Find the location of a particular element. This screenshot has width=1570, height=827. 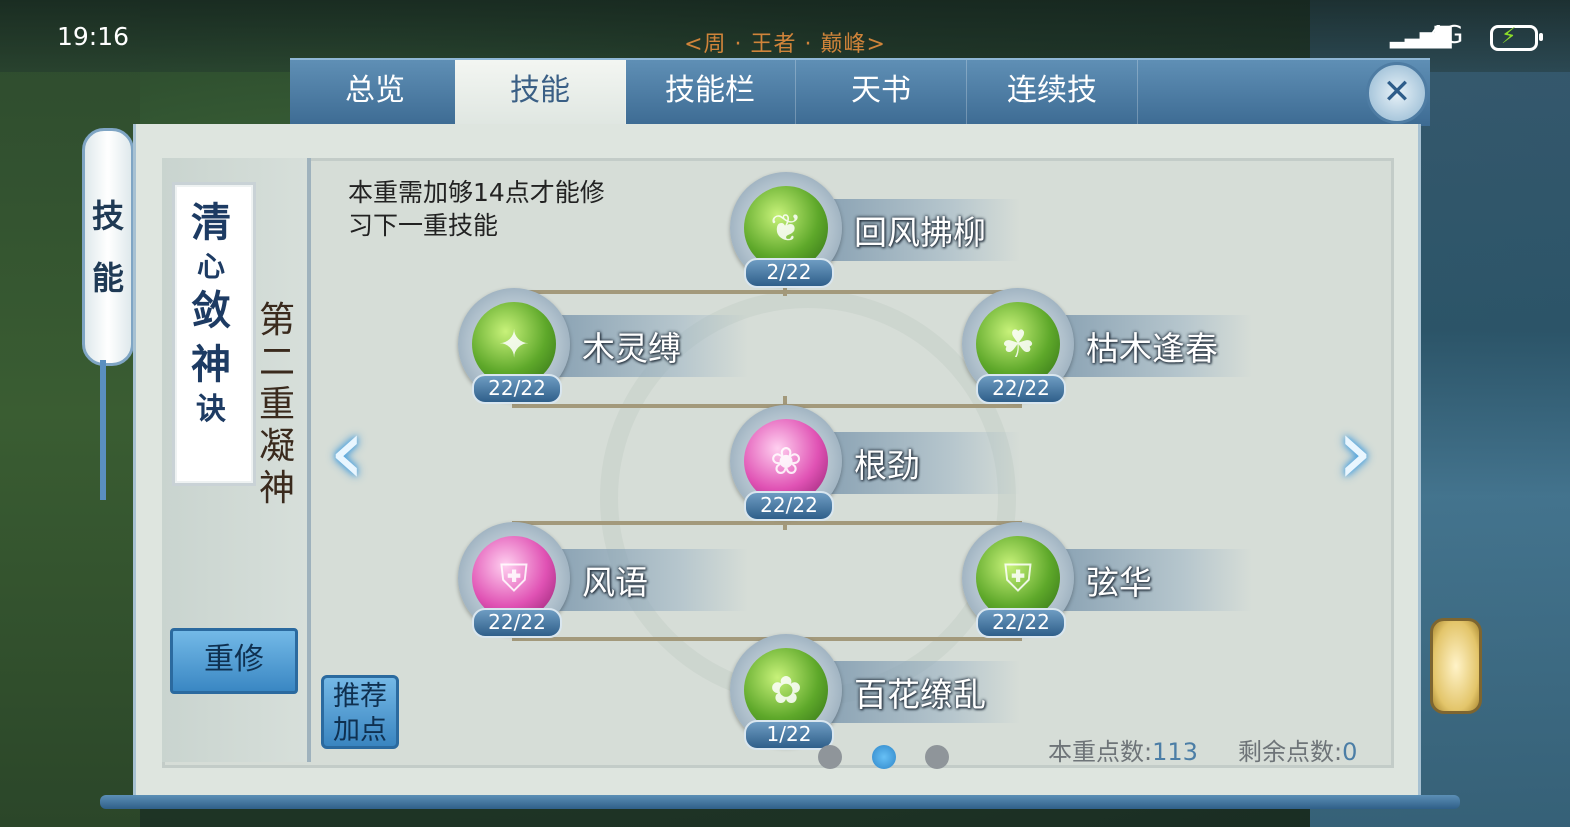

side-label-char: 技 is located at coordinates (107, 216).